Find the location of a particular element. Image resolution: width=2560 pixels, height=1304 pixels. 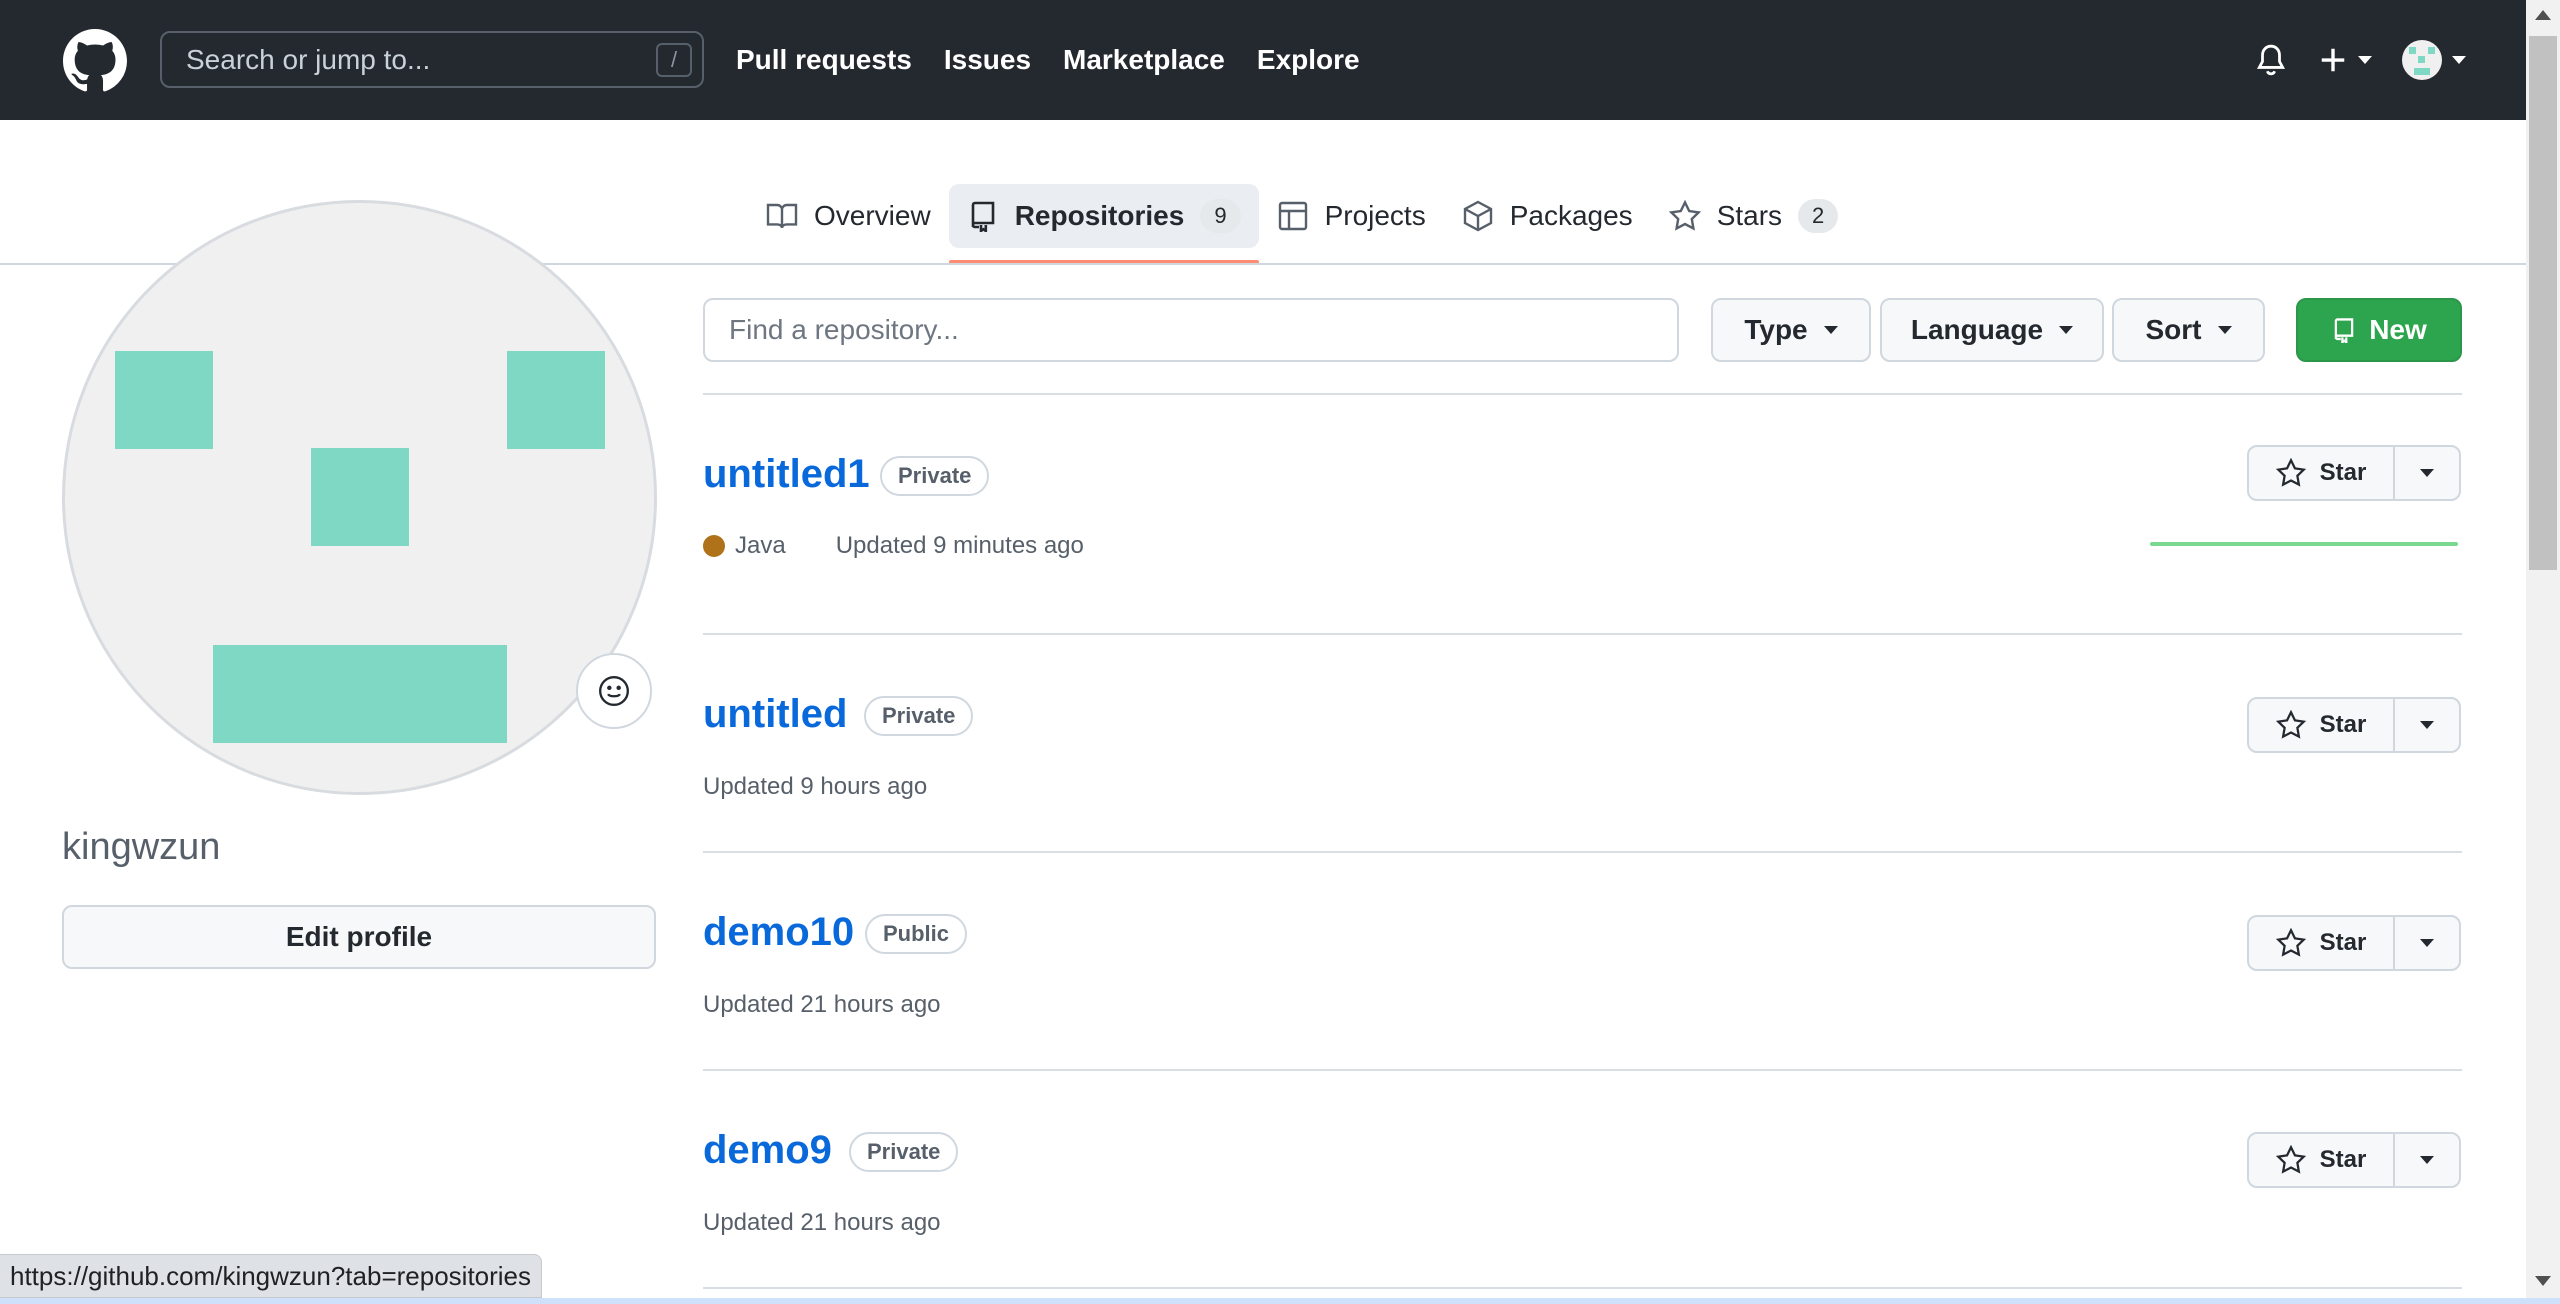

repo-link-demo10: demo10 is located at coordinates (778, 932).